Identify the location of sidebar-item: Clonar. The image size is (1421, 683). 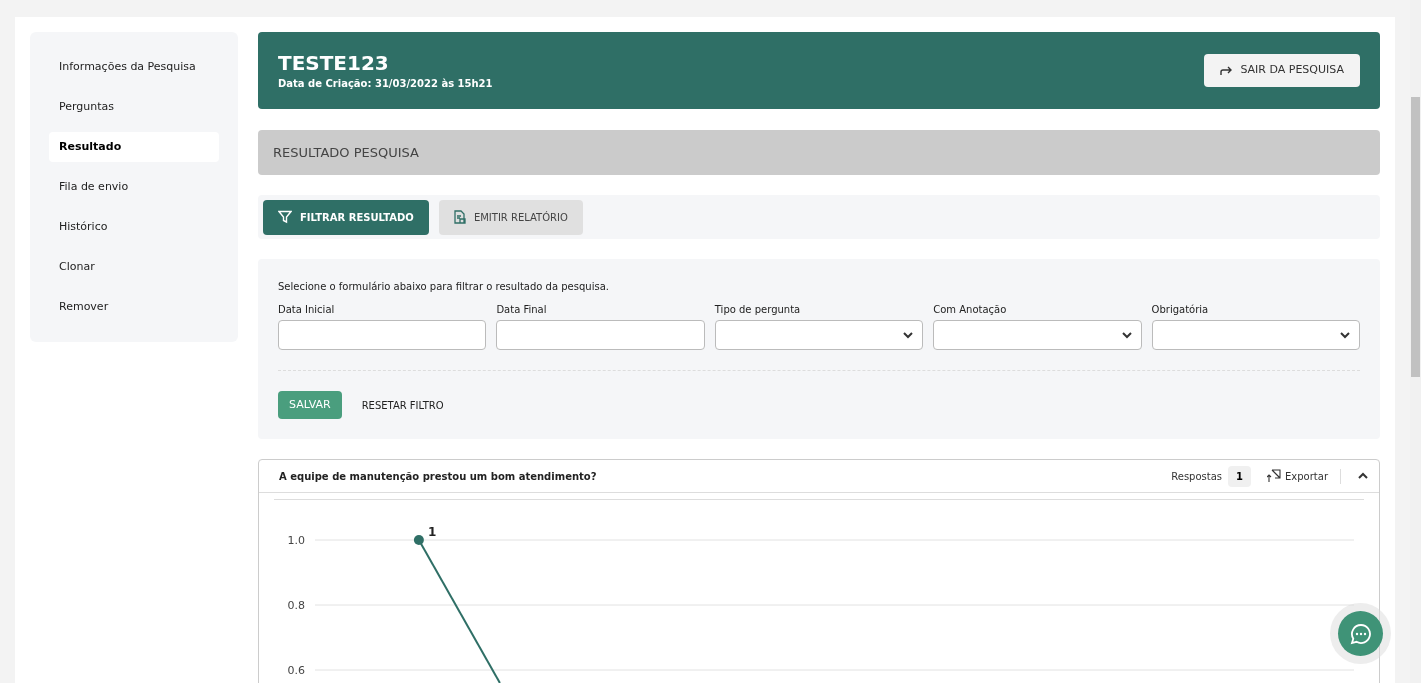
(134, 267).